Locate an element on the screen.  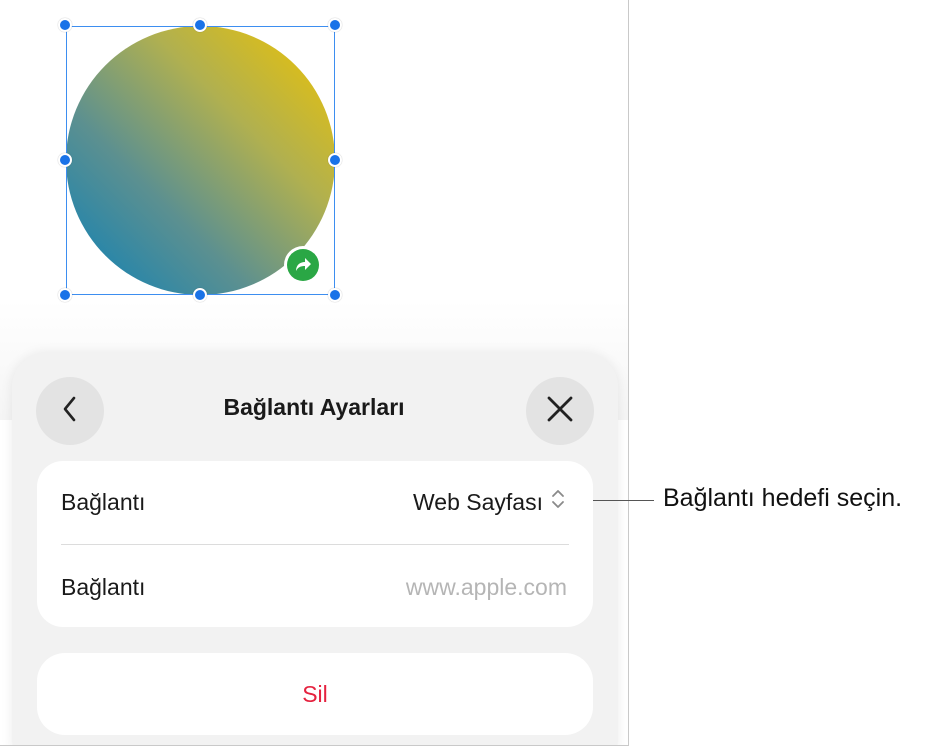
callout-line is located at coordinates (623, 500).